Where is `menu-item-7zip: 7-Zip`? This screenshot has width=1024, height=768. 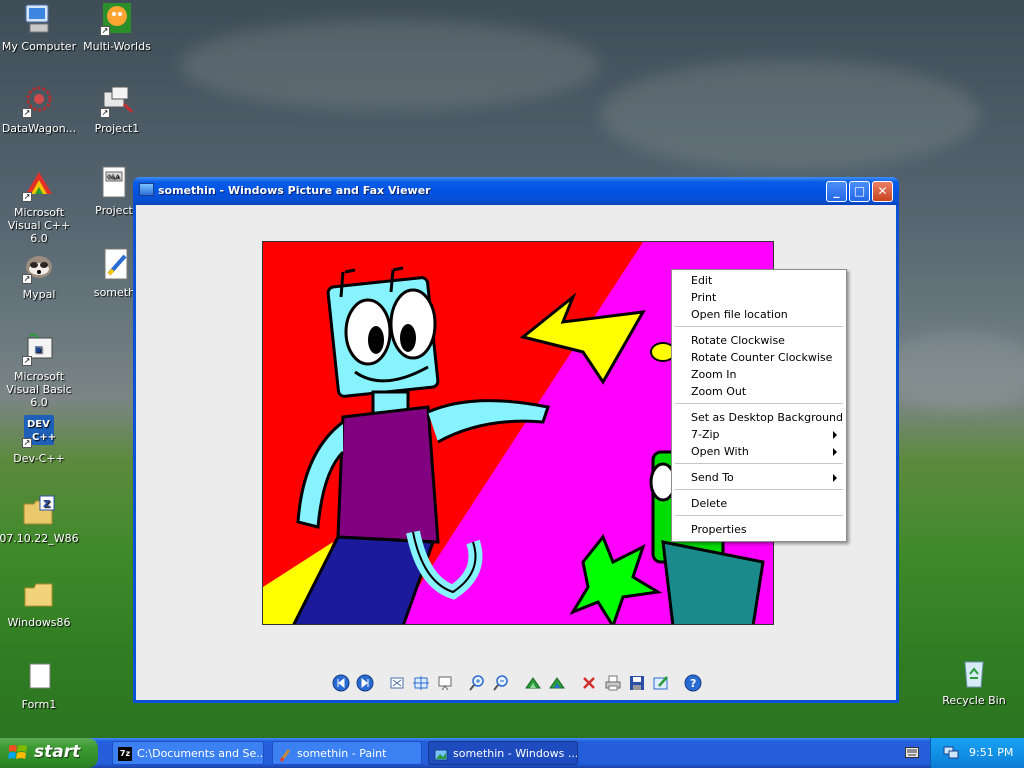 menu-item-7zip: 7-Zip is located at coordinates (759, 434).